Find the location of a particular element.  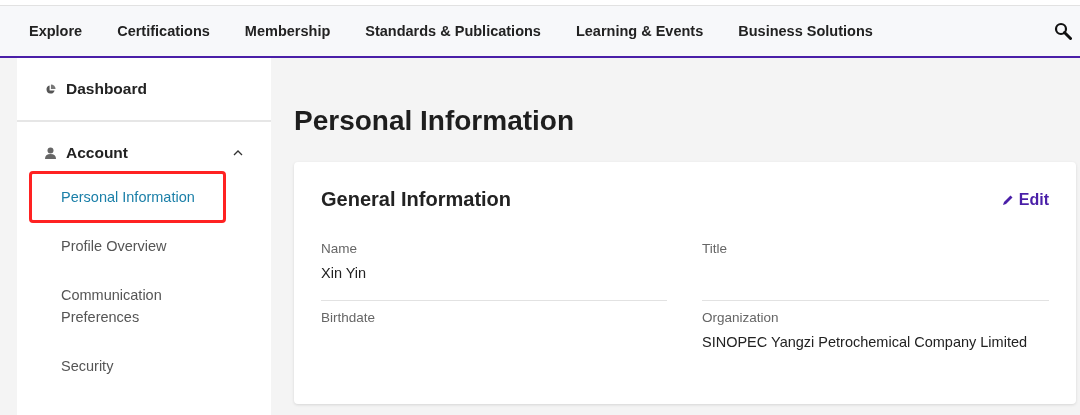

field-label: Birthdate is located at coordinates (349, 317).